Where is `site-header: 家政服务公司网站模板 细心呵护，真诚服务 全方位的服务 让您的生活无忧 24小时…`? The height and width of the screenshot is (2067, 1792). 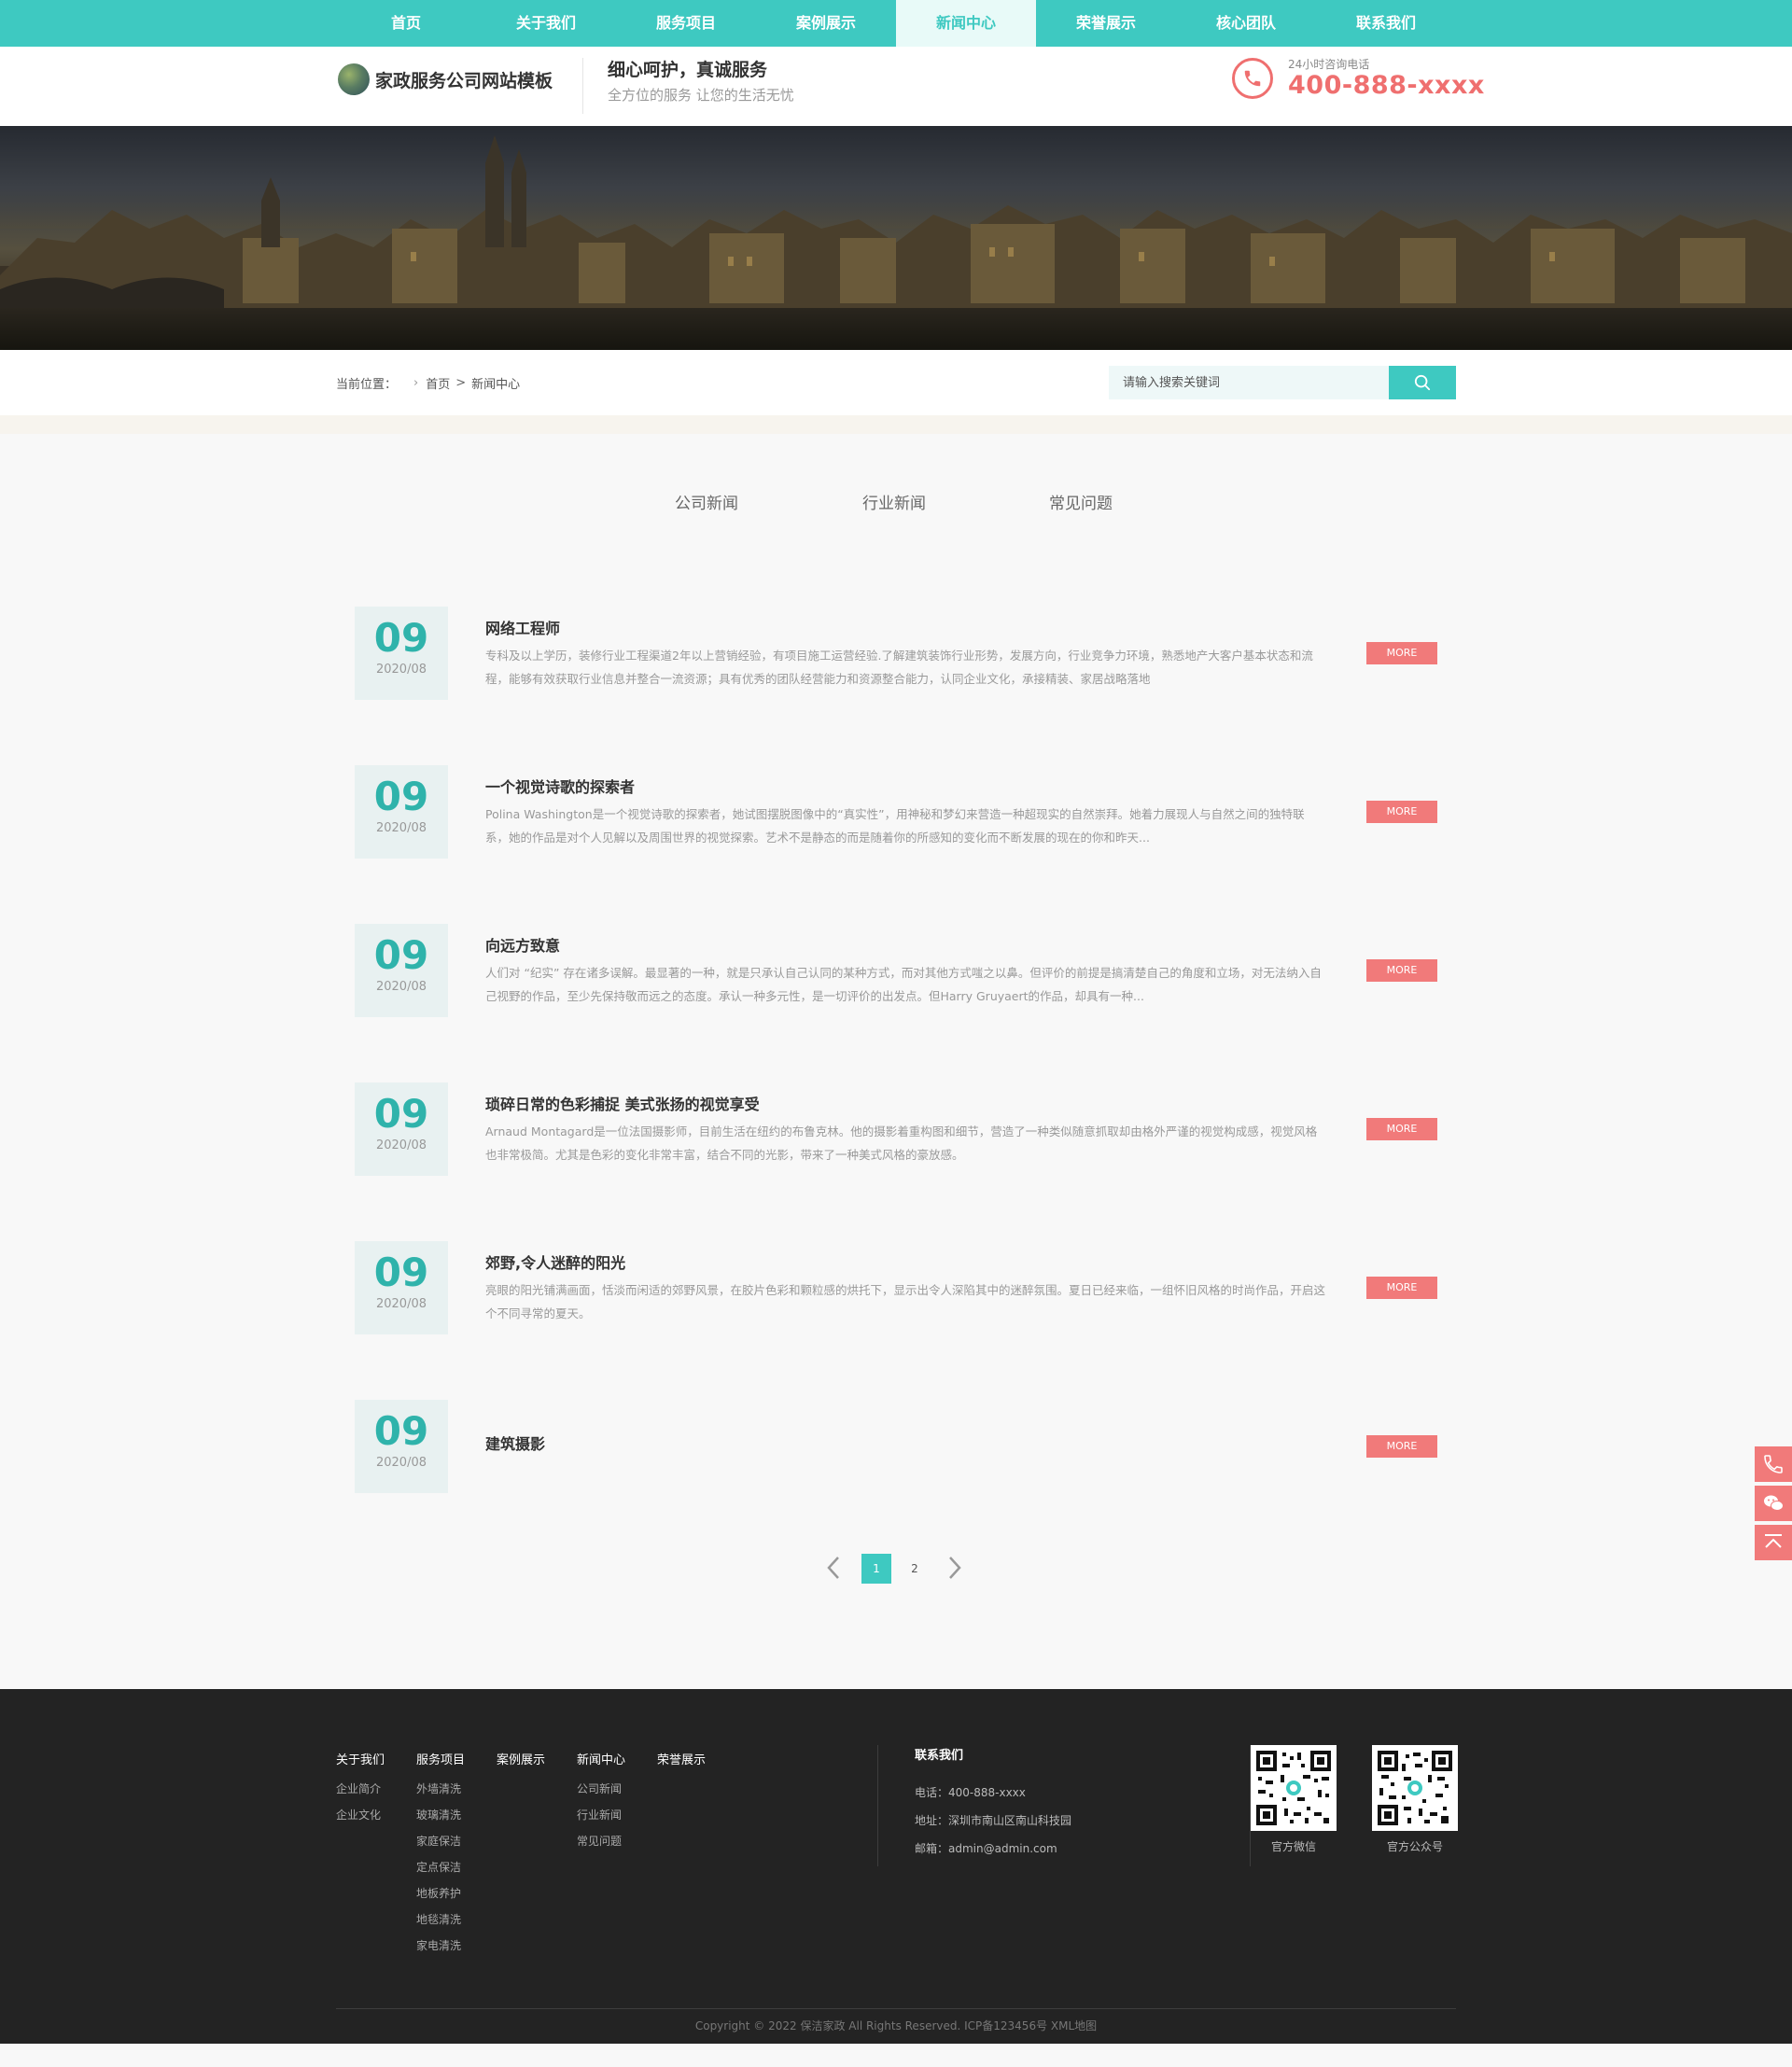 site-header: 家政服务公司网站模板 细心呵护，真诚服务 全方位的服务 让您的生活无忧 24小时… is located at coordinates (896, 86).